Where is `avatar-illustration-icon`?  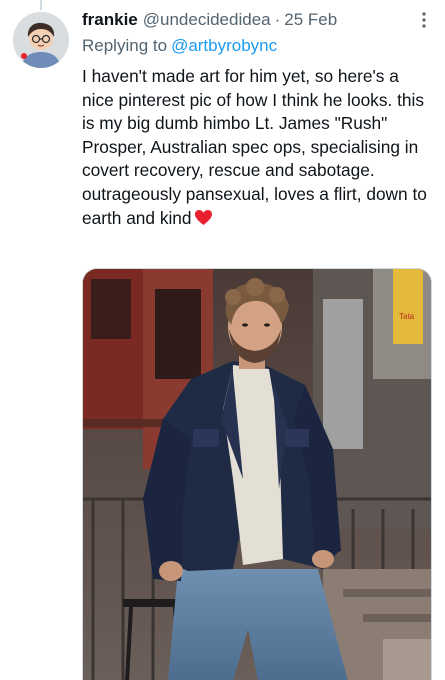
avatar-illustration-icon is located at coordinates (41, 40).